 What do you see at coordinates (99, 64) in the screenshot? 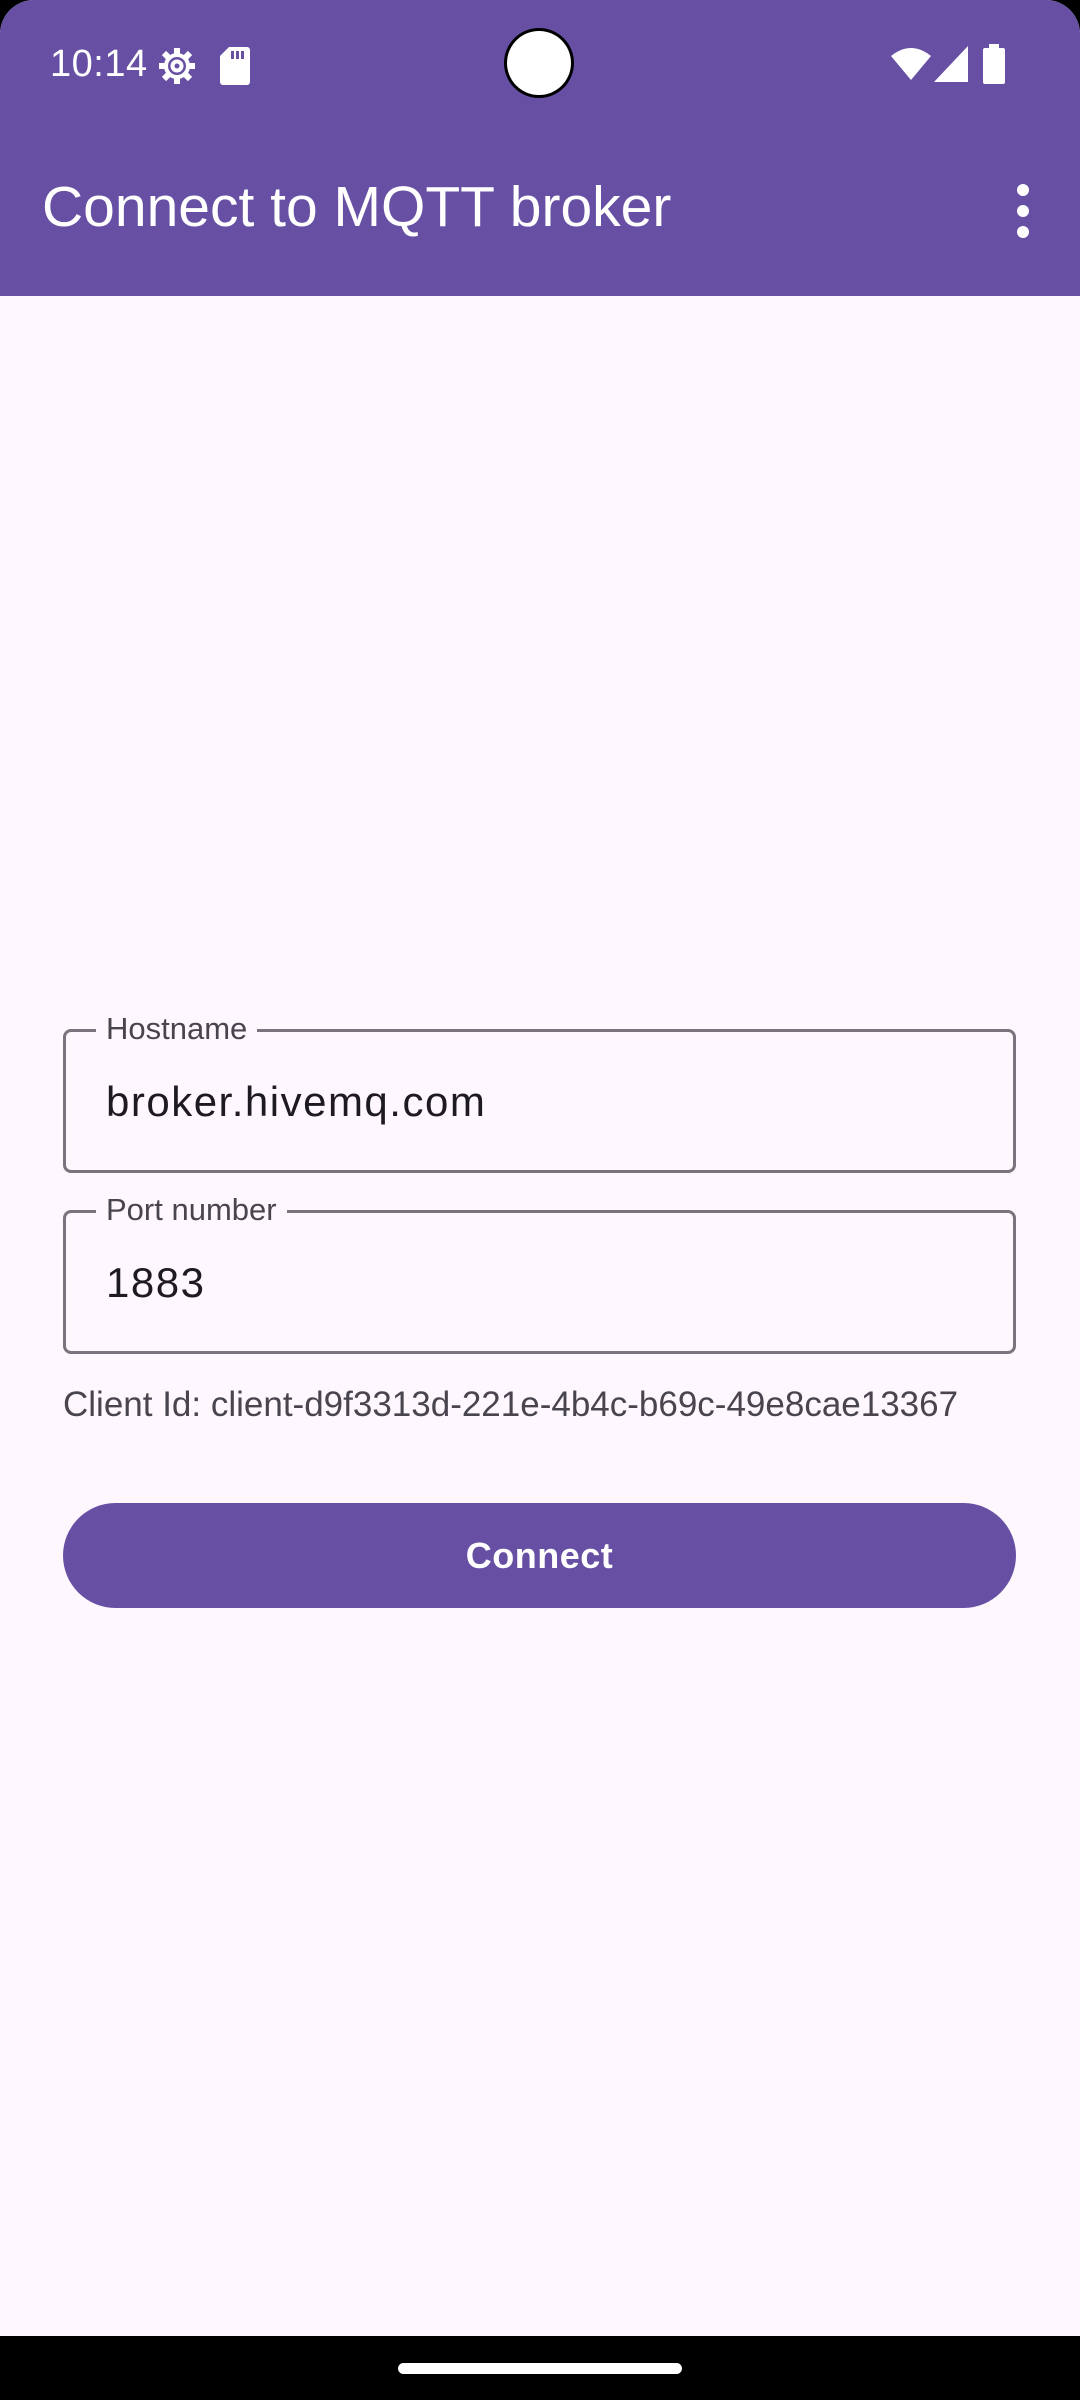
I see `status-time: 10:14` at bounding box center [99, 64].